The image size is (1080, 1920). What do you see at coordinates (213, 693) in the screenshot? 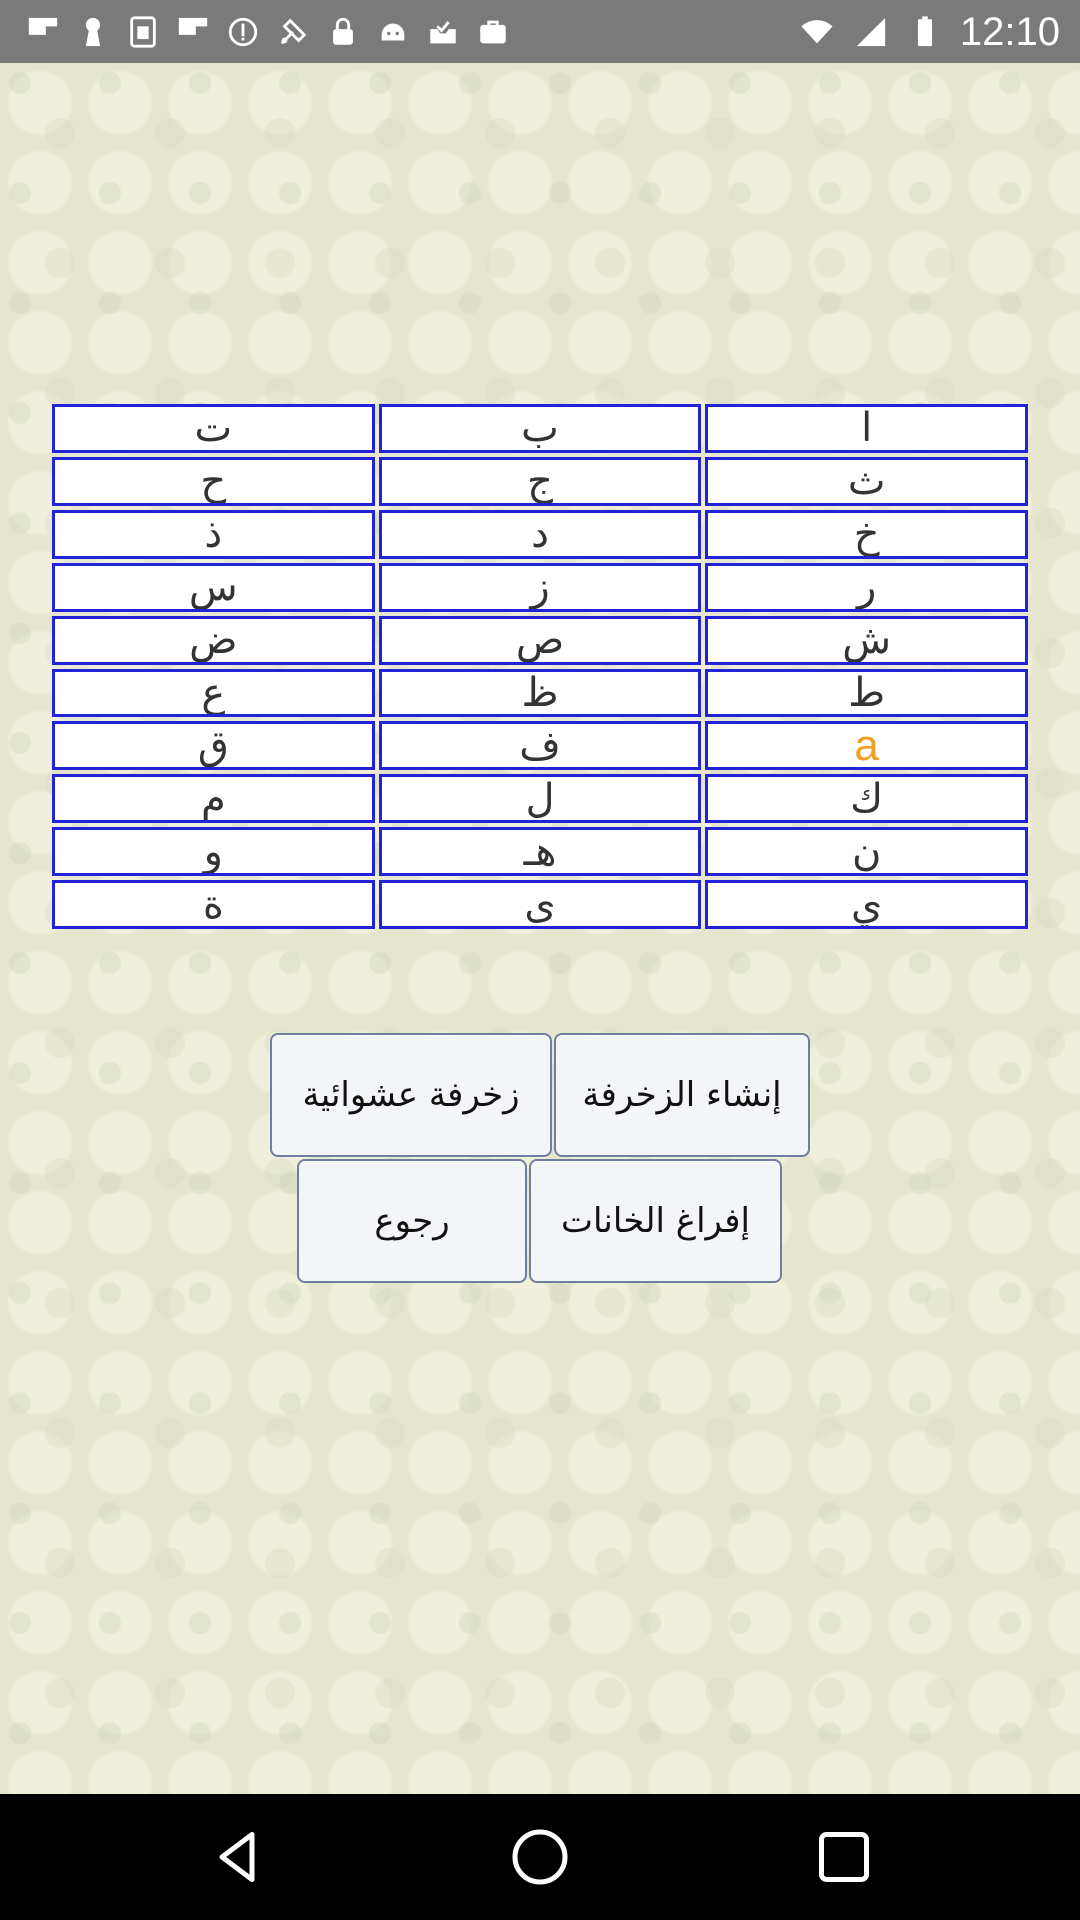
I see `letter-cell: ع` at bounding box center [213, 693].